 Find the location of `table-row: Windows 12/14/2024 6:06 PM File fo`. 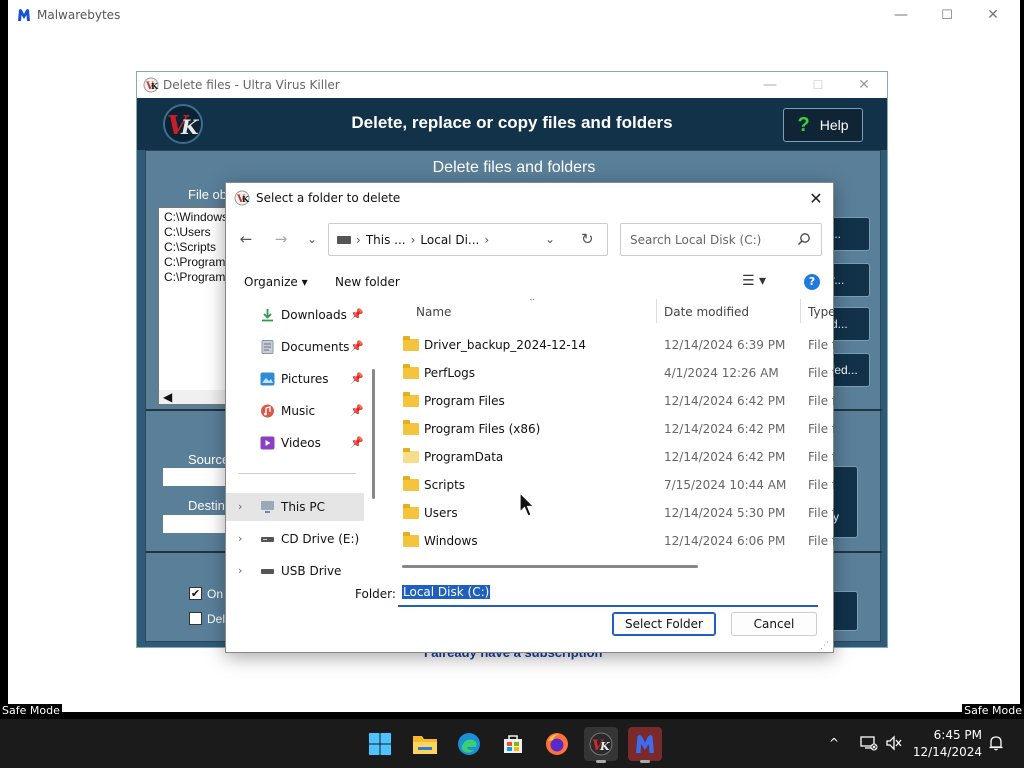

table-row: Windows 12/14/2024 6:06 PM File fo is located at coordinates (609, 541).